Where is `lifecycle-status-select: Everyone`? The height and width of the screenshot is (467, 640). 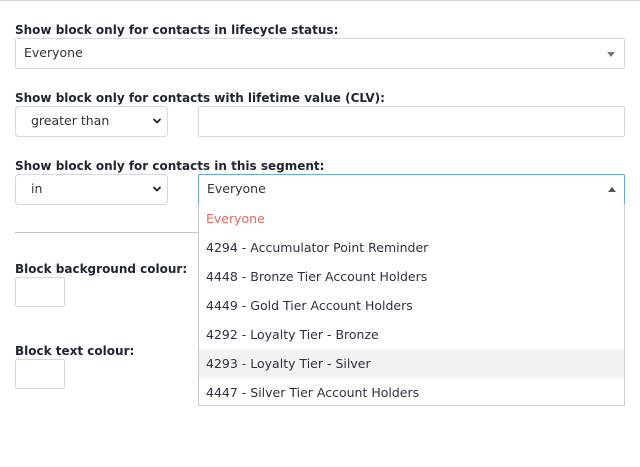
lifecycle-status-select: Everyone is located at coordinates (320, 53).